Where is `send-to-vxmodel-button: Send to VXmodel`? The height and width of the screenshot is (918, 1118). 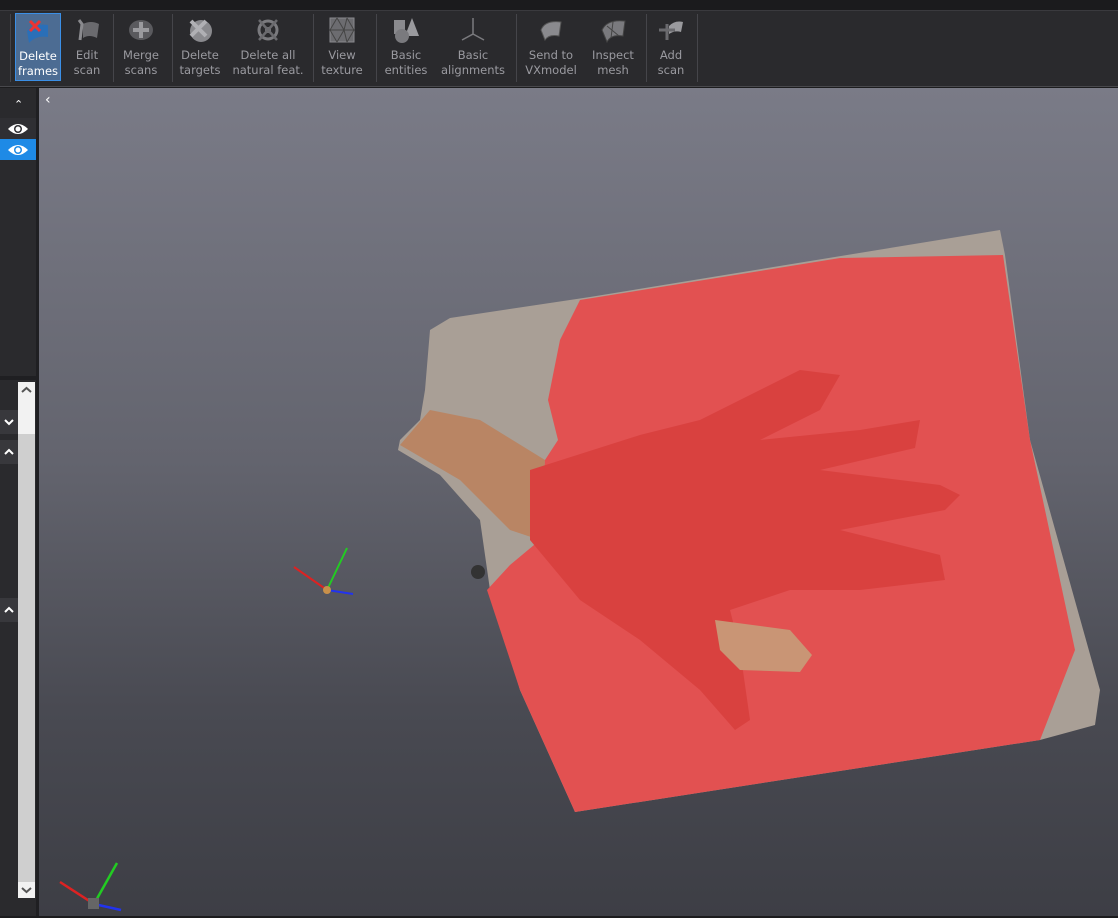
send-to-vxmodel-button: Send to VXmodel is located at coordinates (551, 47).